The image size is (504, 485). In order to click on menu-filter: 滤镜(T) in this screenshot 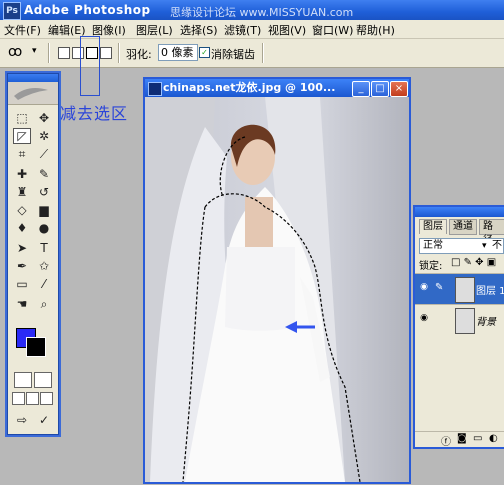, I will do `click(242, 30)`.